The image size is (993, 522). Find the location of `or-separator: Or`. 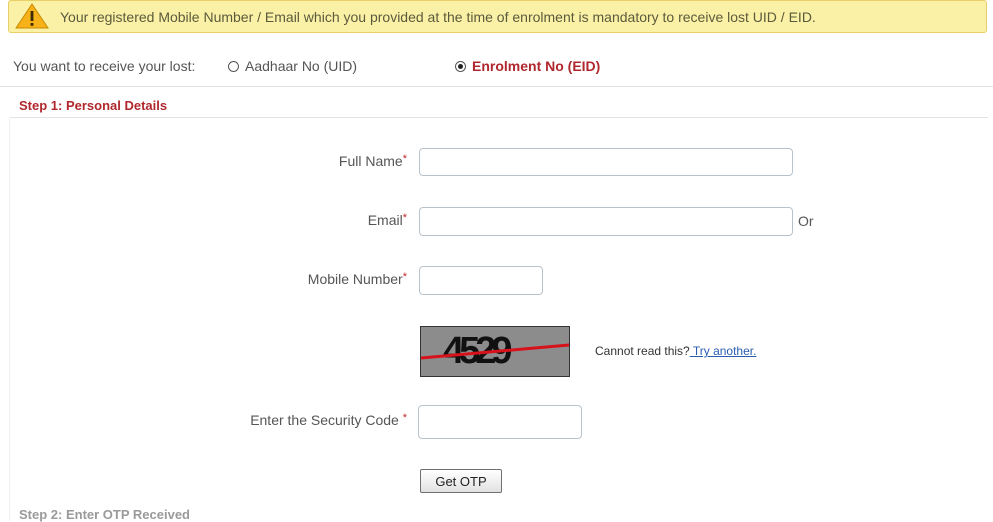

or-separator: Or is located at coordinates (806, 221).